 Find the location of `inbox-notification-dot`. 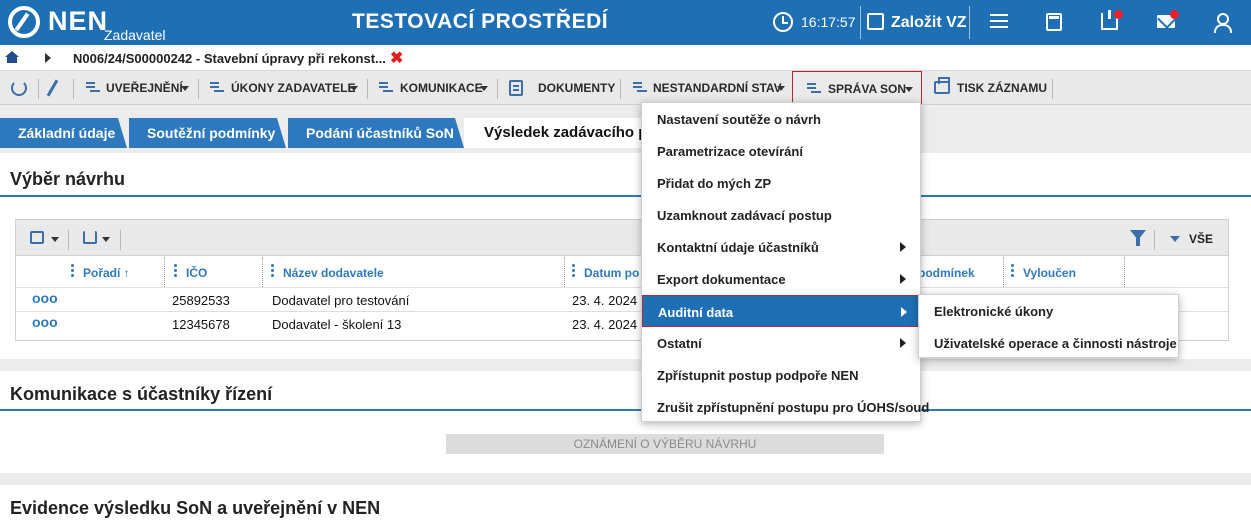

inbox-notification-dot is located at coordinates (1118, 14).